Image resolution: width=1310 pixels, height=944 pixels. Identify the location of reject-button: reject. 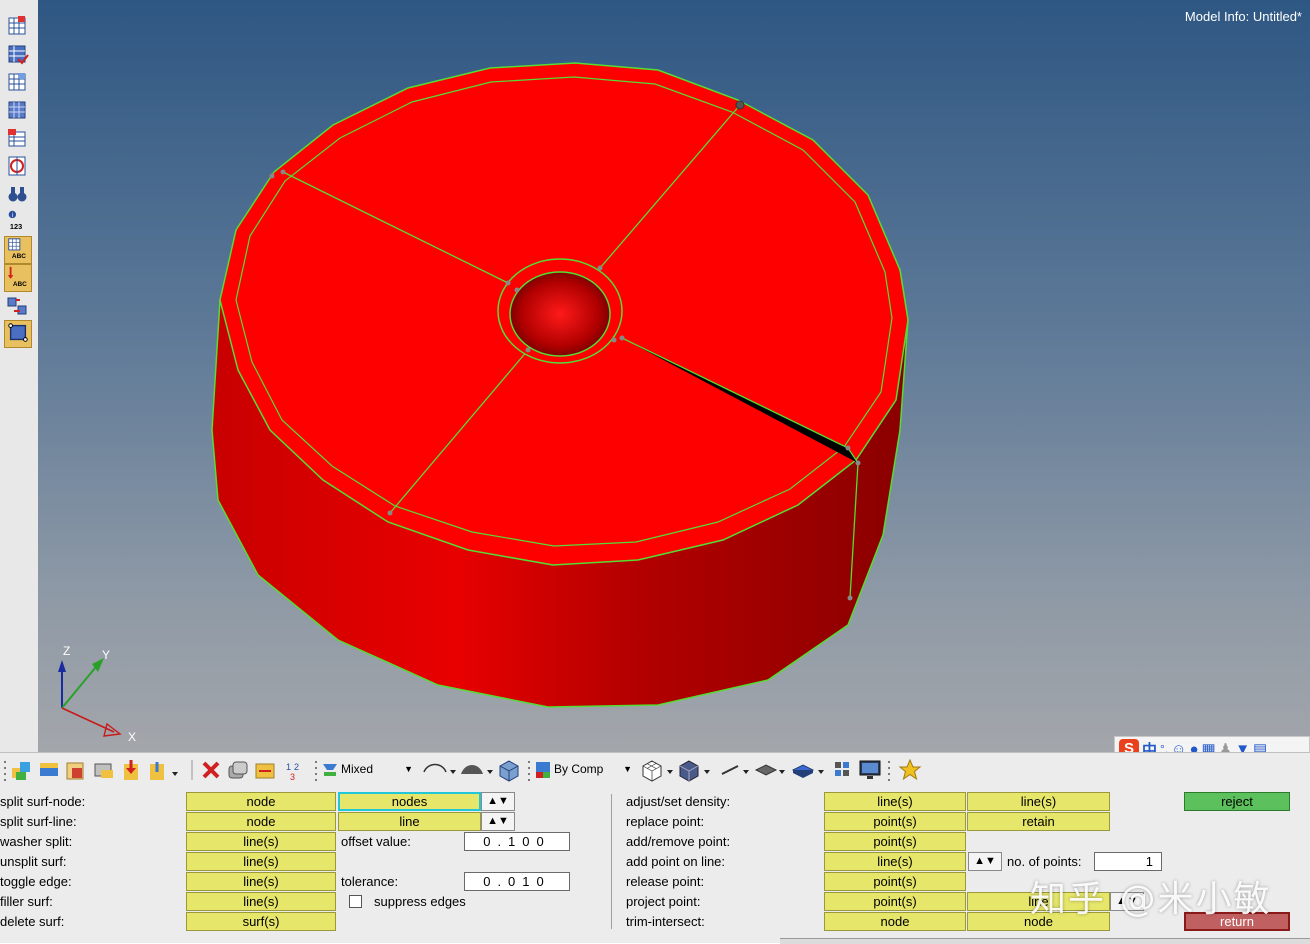
(1237, 801).